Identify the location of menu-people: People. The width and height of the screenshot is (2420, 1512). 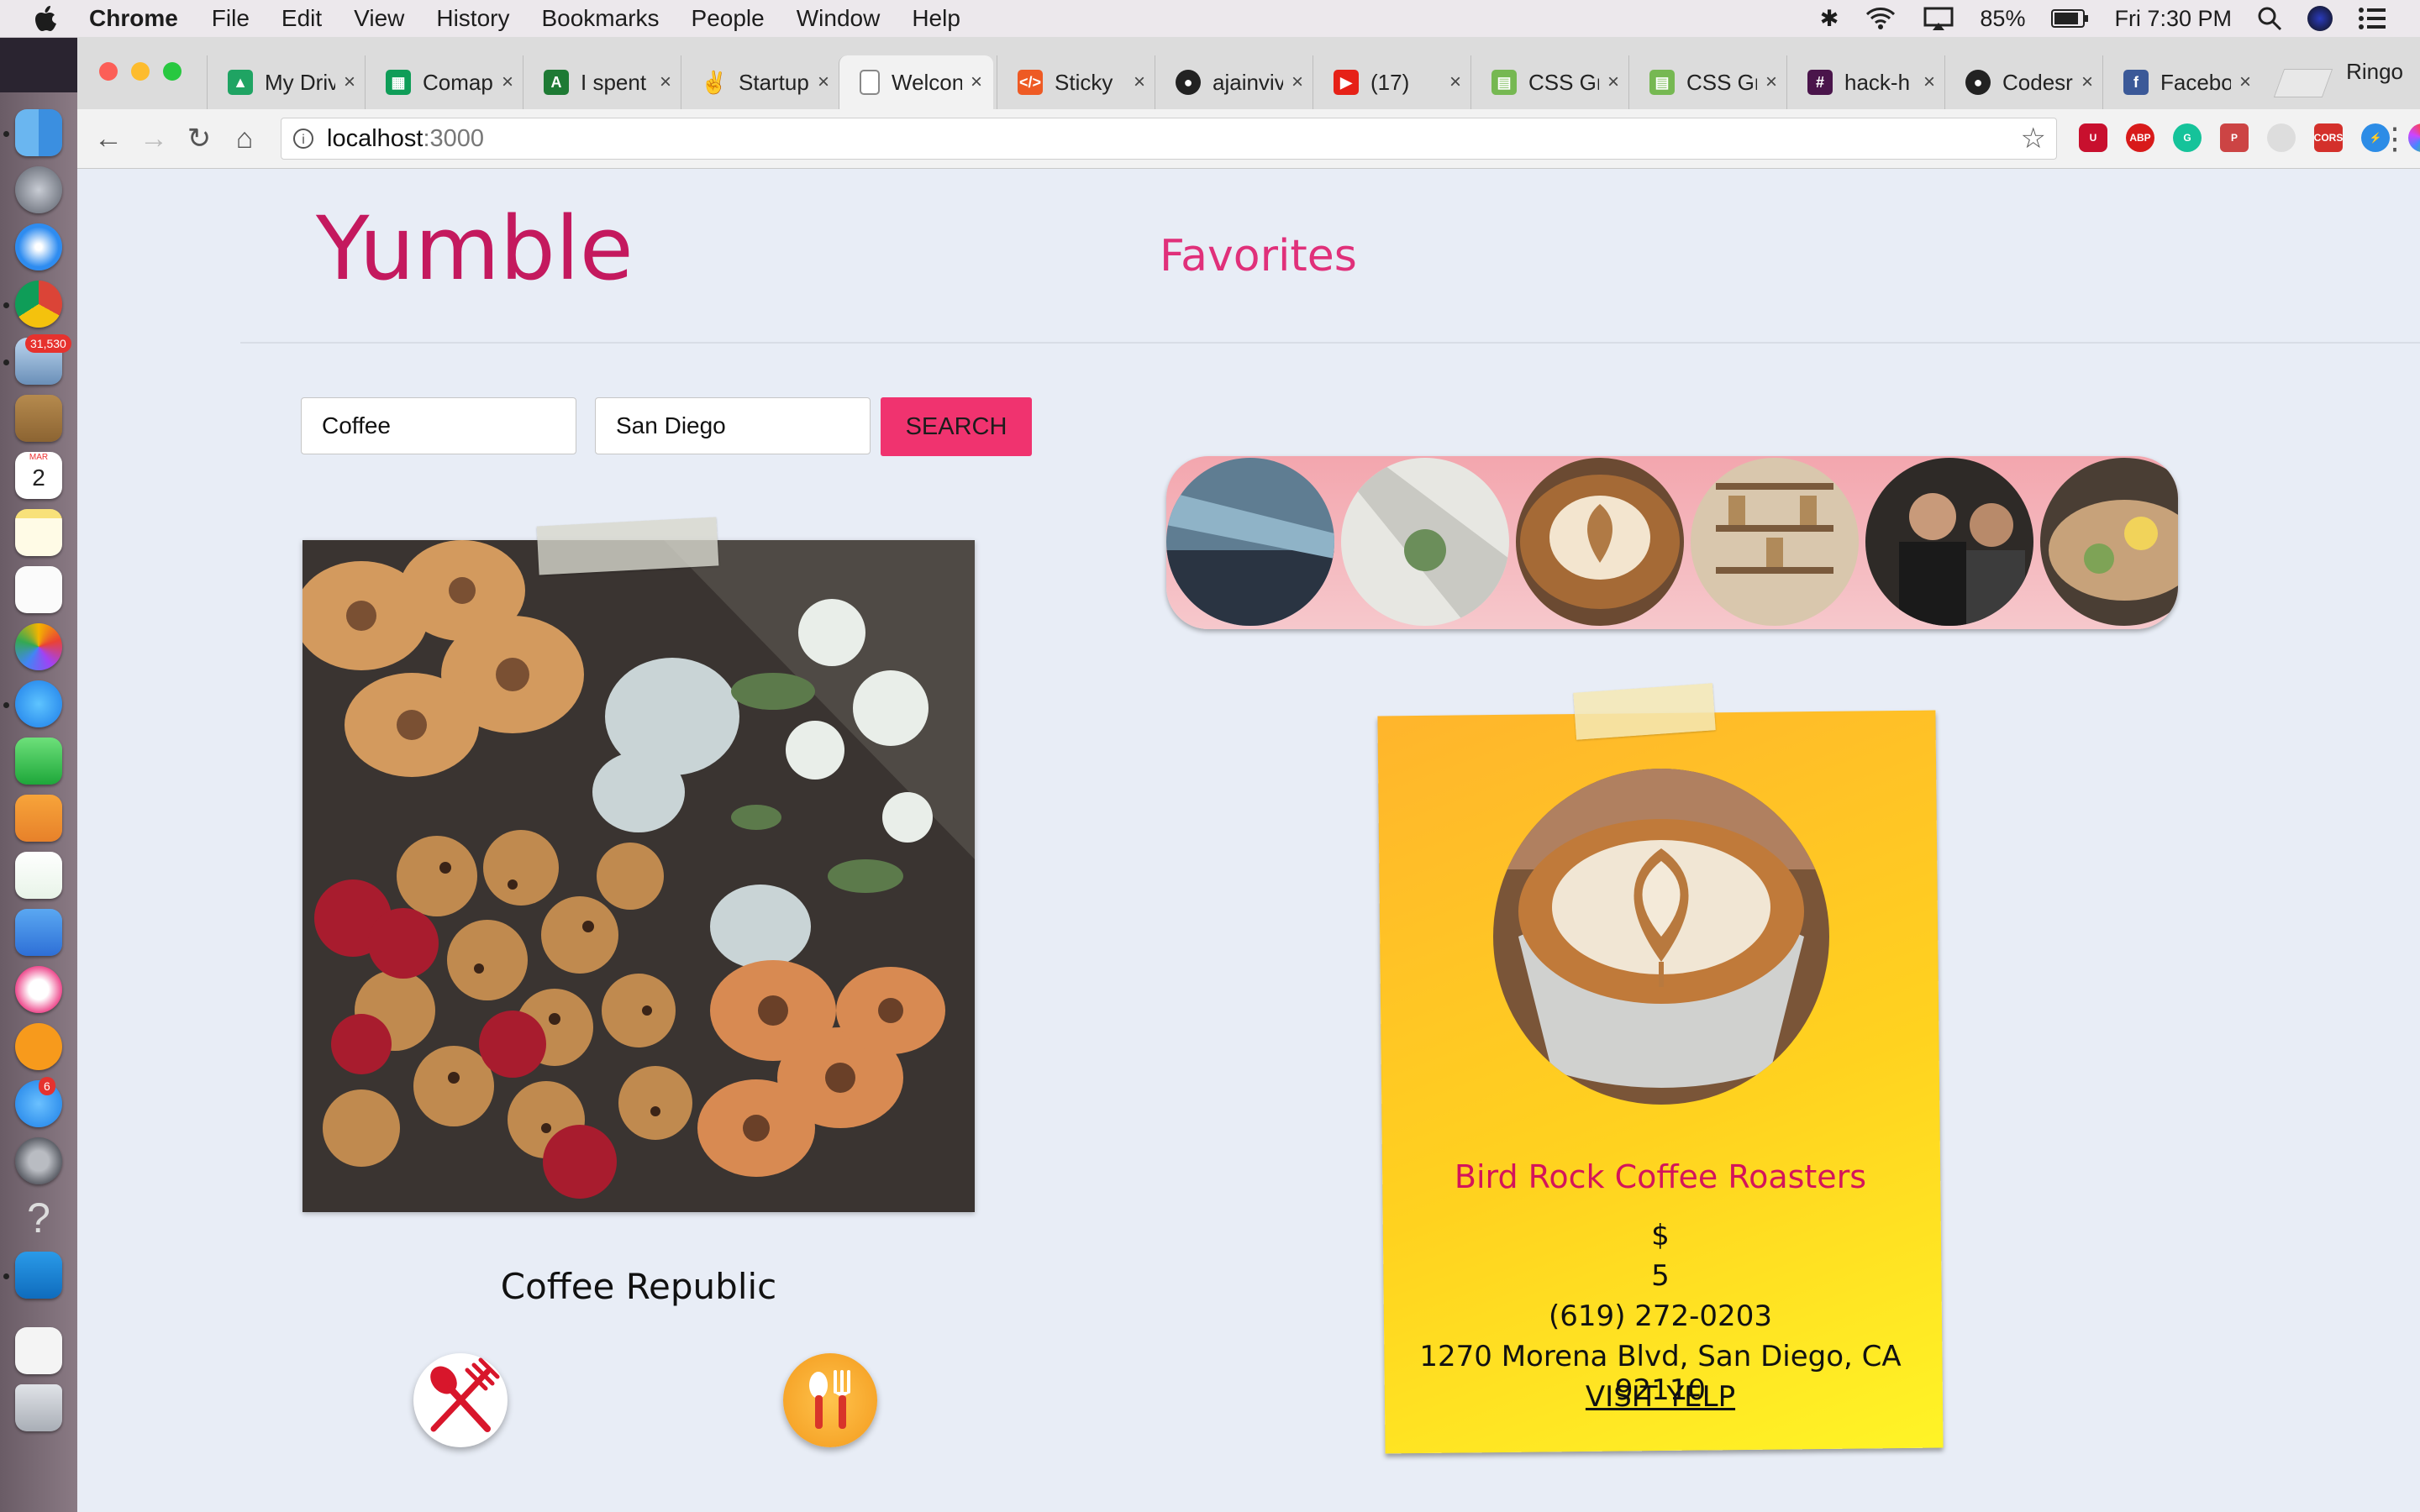
(728, 18).